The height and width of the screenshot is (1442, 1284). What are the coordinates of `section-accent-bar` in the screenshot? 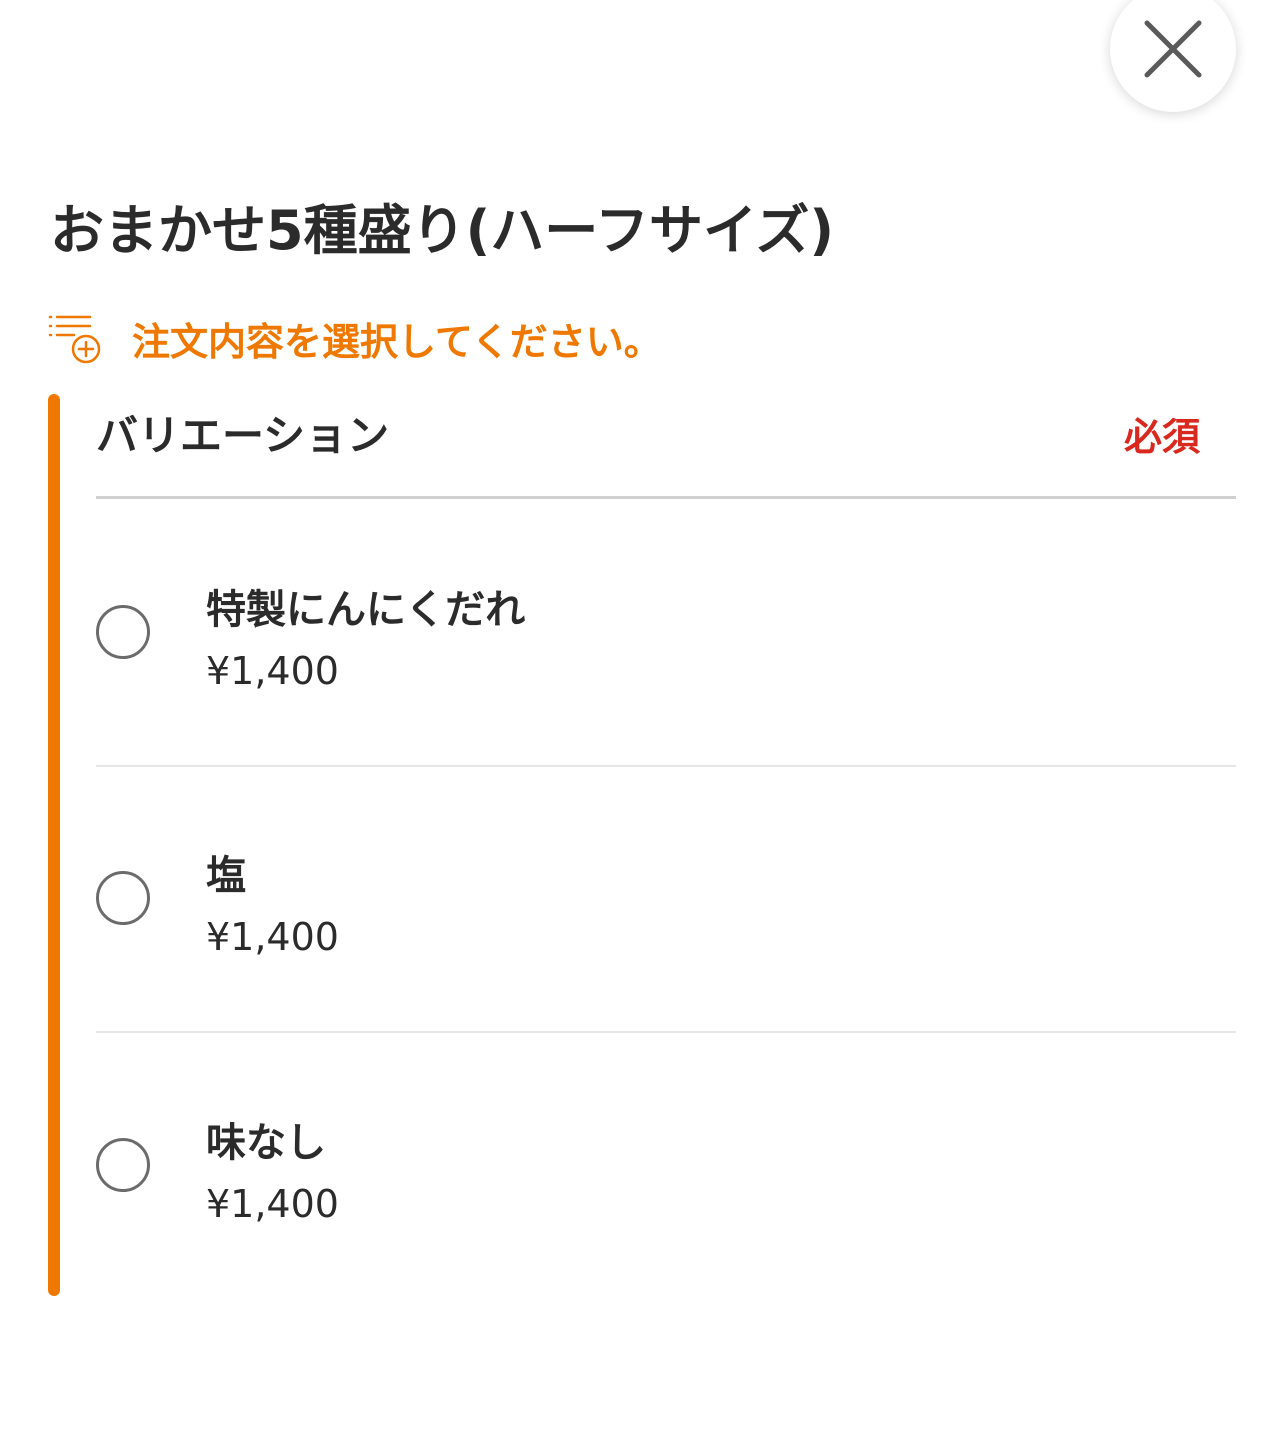 It's located at (54, 845).